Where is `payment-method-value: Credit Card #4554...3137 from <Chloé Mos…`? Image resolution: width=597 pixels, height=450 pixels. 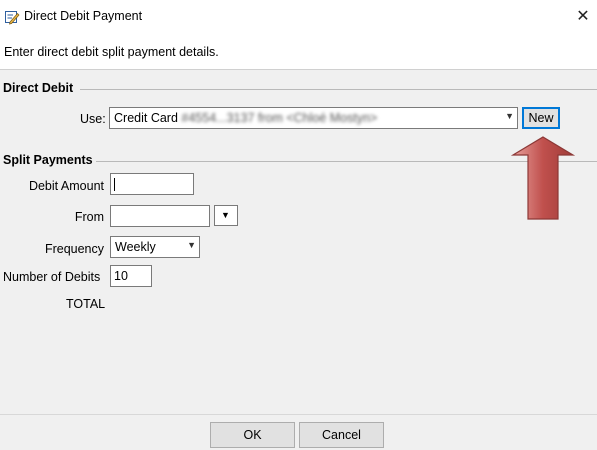 payment-method-value: Credit Card #4554...3137 from <Chloé Mos… is located at coordinates (245, 118).